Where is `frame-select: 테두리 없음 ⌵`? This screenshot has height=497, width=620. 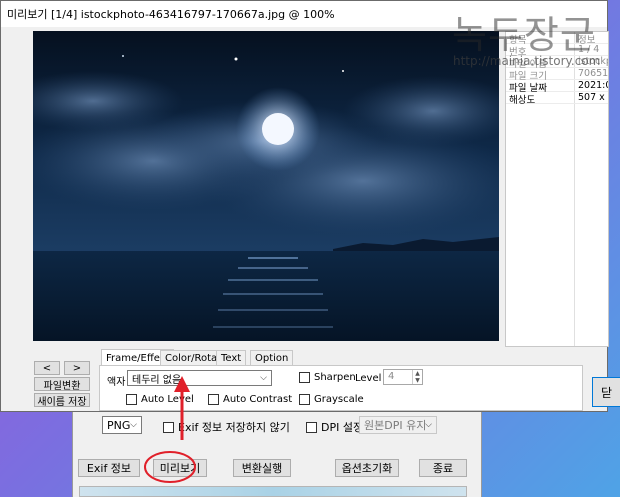
frame-select: 테두리 없음 ⌵ is located at coordinates (199, 378).